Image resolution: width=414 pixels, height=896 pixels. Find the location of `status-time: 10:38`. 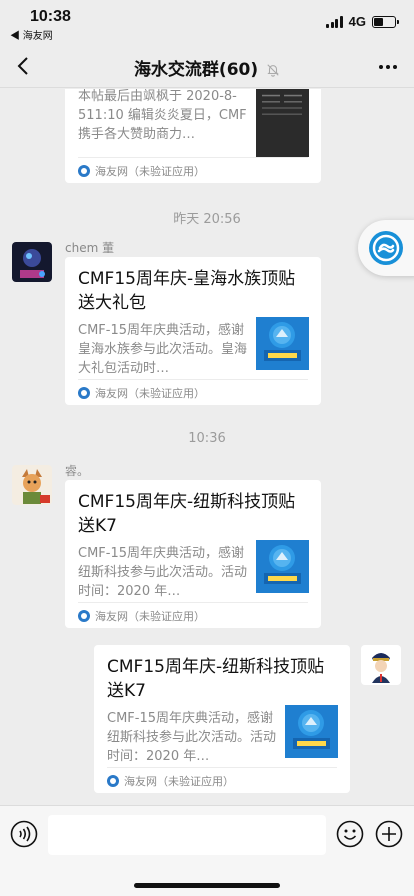

status-time: 10:38 is located at coordinates (50, 16).